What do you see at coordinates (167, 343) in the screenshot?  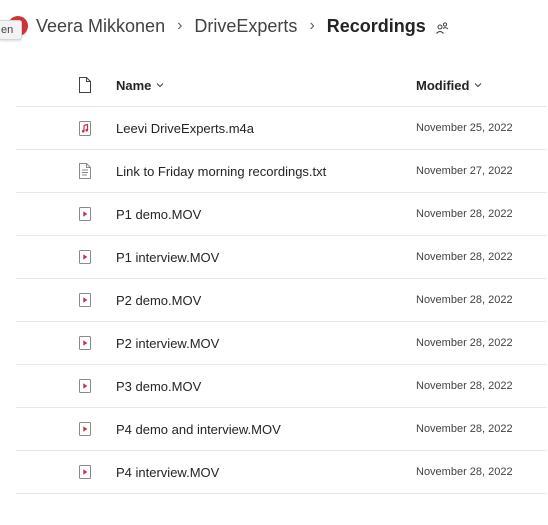 I see `file-name-link: P2 interview.MOV` at bounding box center [167, 343].